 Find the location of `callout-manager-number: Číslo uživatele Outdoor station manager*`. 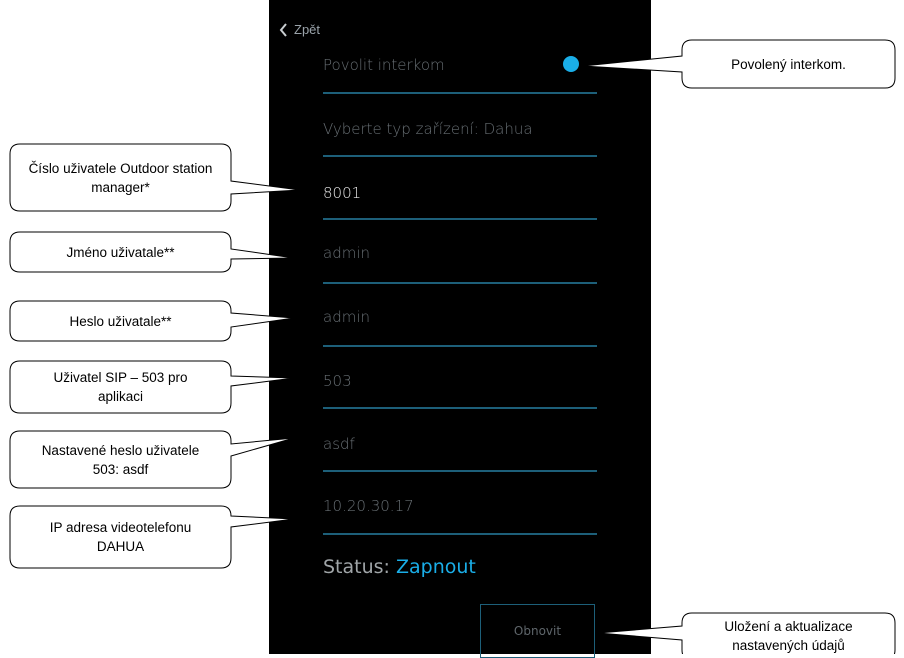

callout-manager-number: Číslo uživatele Outdoor station manager* is located at coordinates (120, 177).